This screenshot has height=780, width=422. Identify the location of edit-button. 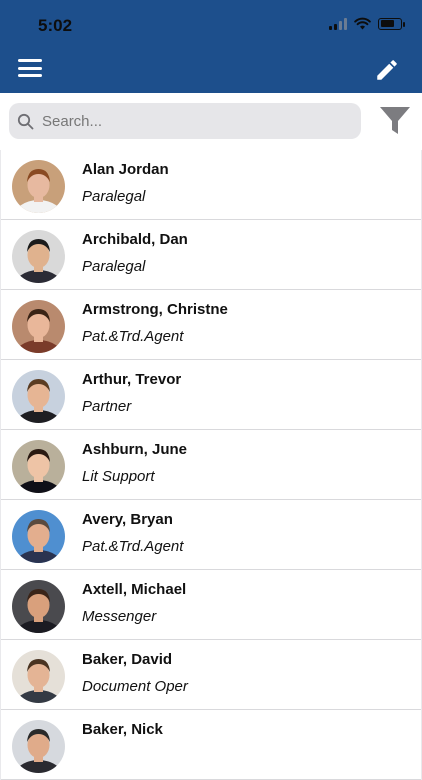
(387, 70).